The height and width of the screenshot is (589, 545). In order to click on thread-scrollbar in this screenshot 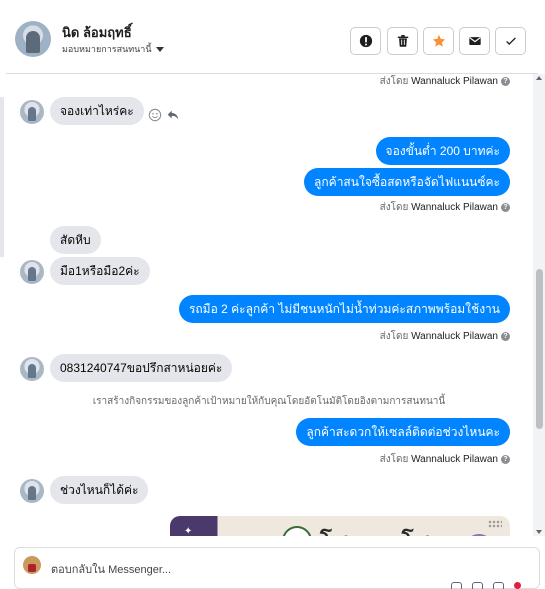, I will do `click(539, 305)`.